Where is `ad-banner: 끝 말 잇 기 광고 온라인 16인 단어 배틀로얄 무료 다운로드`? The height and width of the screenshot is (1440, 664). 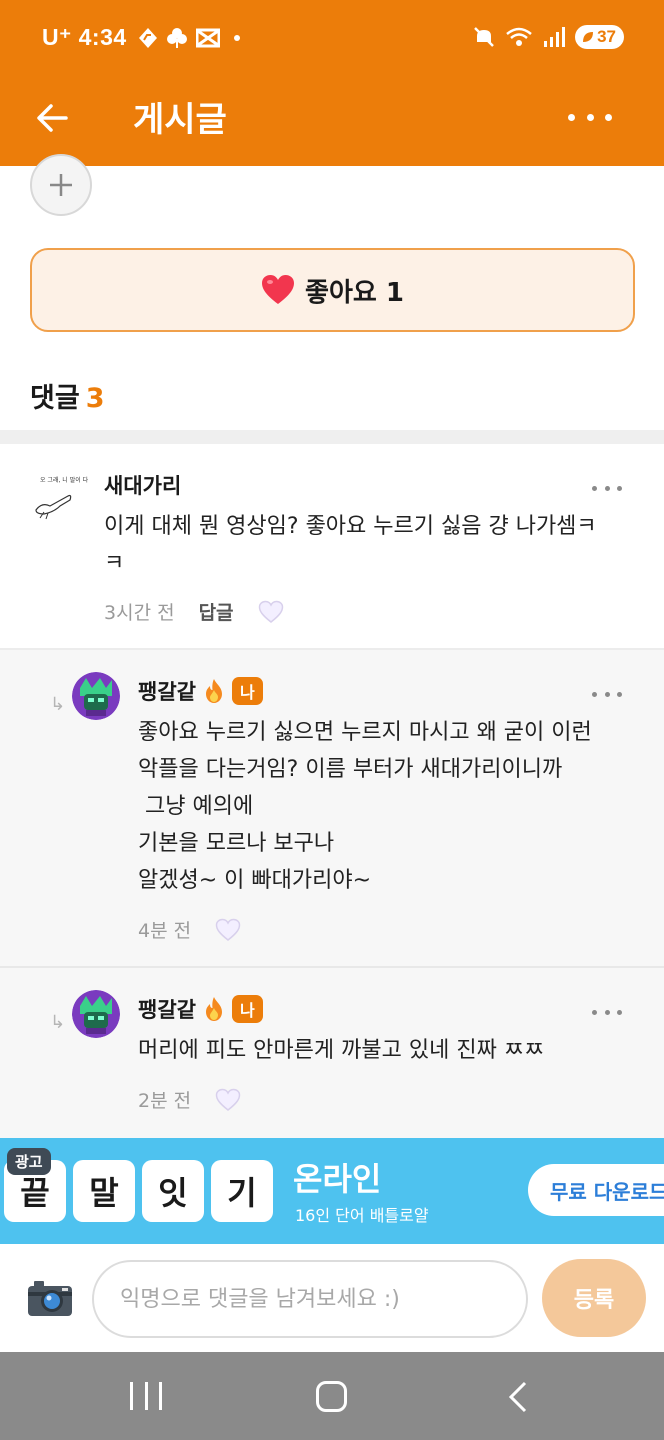
ad-banner: 끝 말 잇 기 광고 온라인 16인 단어 배틀로얄 무료 다운로드 is located at coordinates (332, 1191).